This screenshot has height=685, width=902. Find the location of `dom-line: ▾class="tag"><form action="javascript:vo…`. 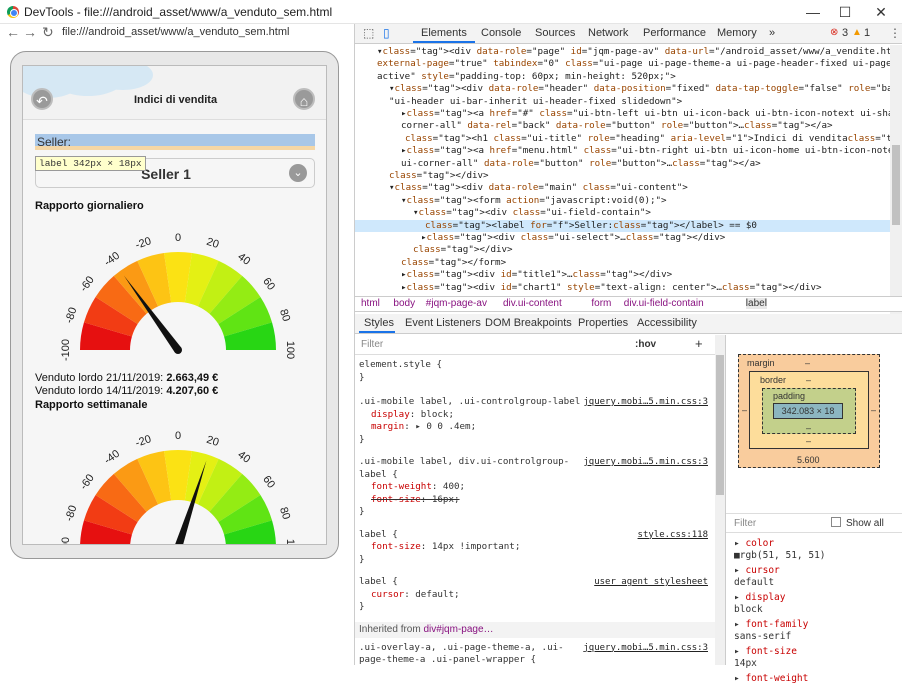

dom-line: ▾class="tag"><form action="javascript:vo… is located at coordinates (534, 201).